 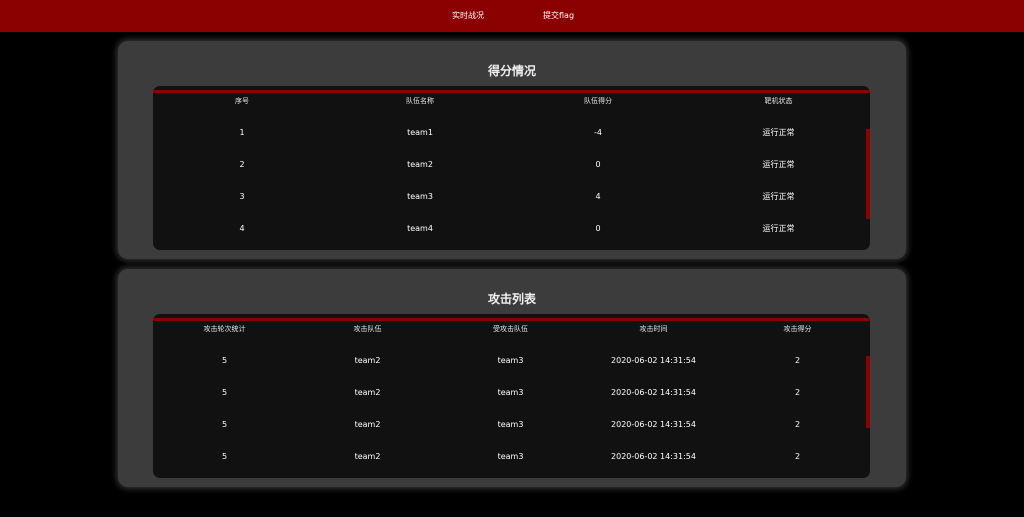 I want to click on table-row: 4 team4 0 运行正常, so click(x=511, y=229).